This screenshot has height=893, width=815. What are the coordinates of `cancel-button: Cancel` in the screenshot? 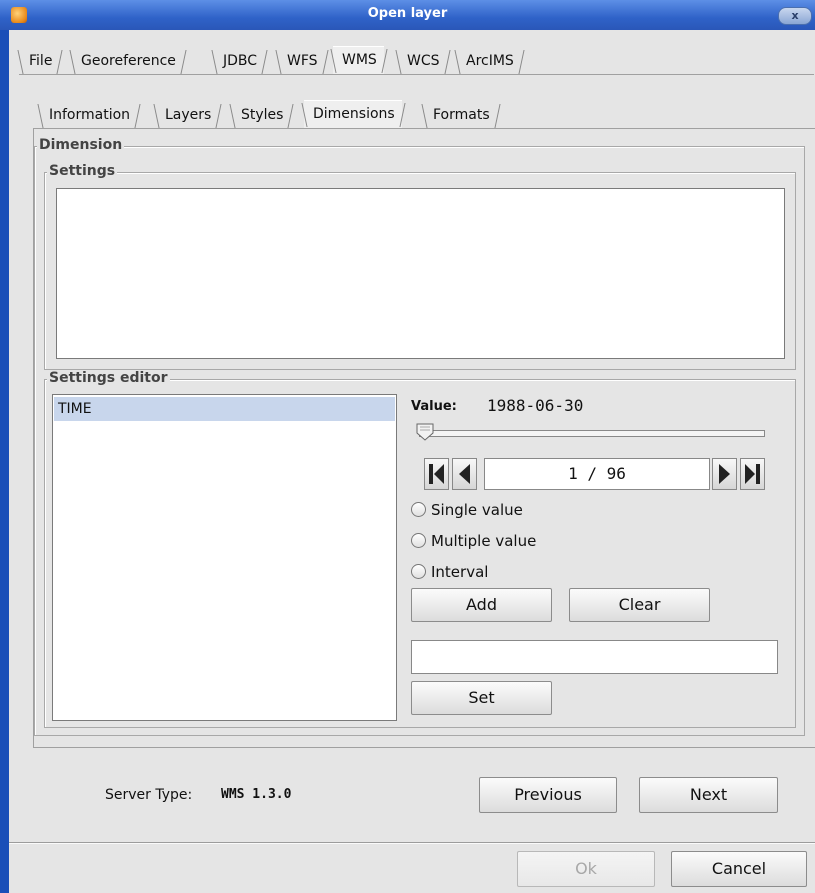 It's located at (739, 869).